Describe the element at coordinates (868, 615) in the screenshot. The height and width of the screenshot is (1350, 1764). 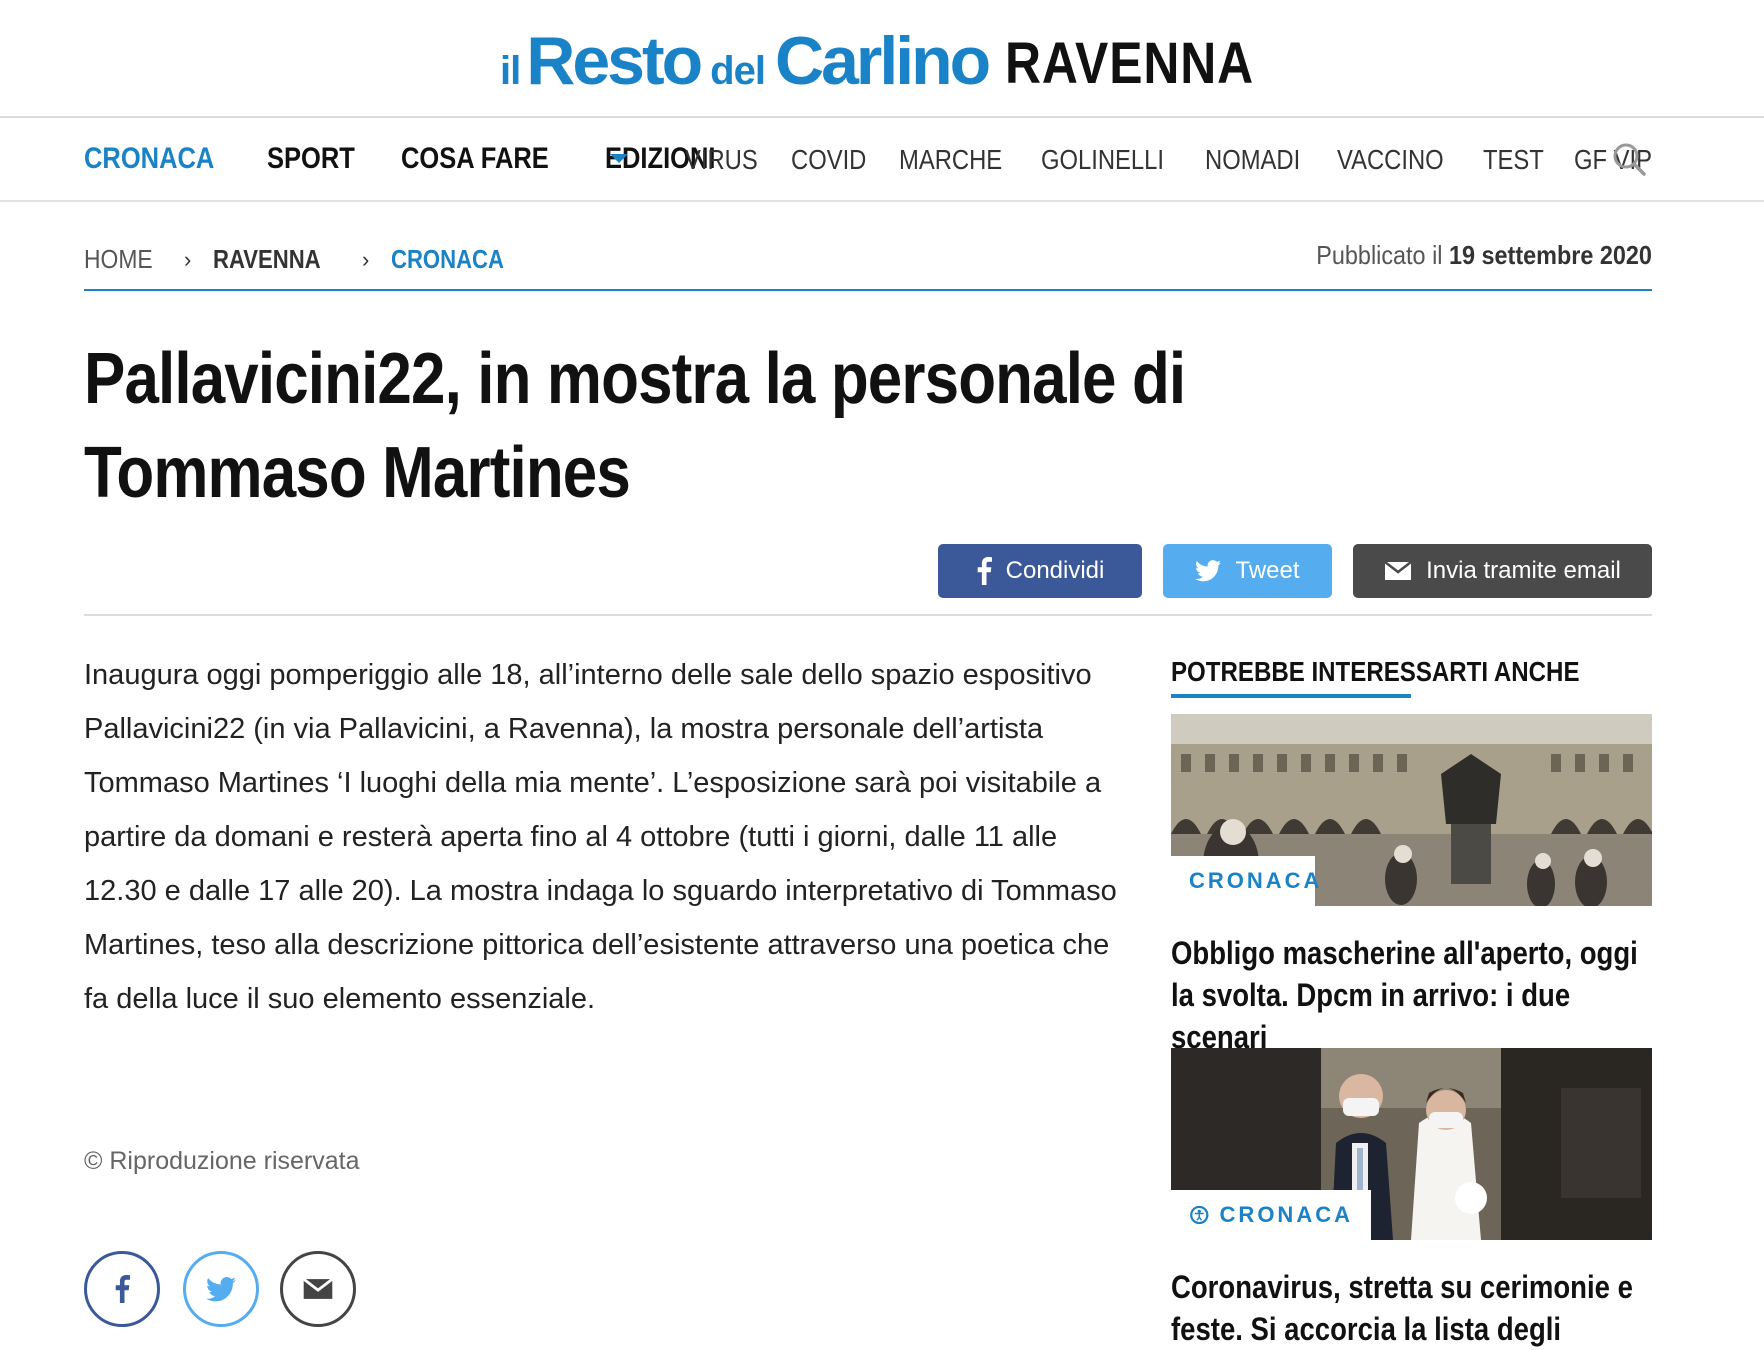
I see `share-divider` at that location.